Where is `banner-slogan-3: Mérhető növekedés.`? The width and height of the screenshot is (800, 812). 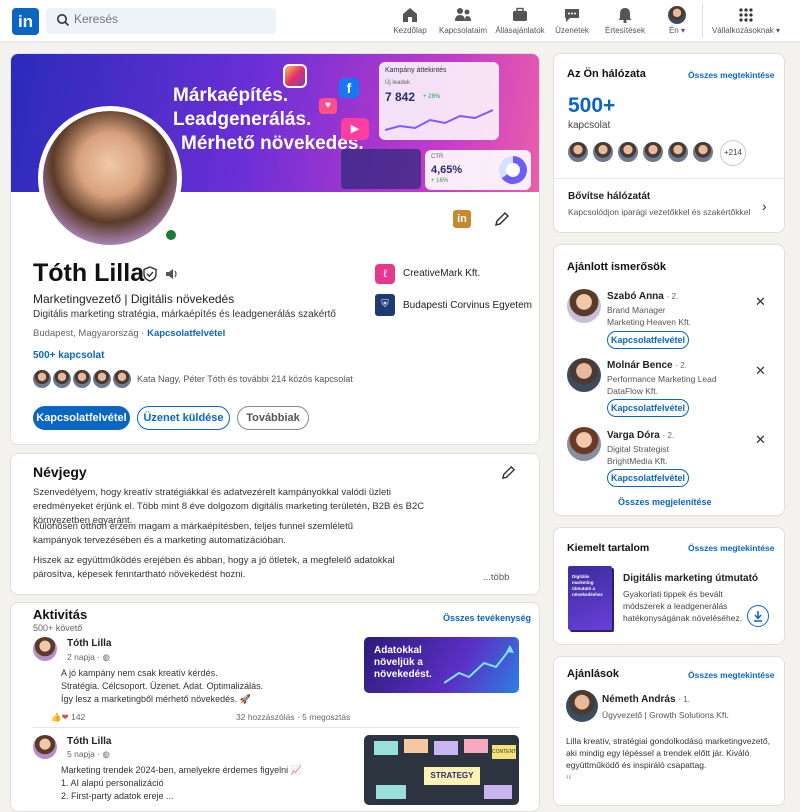 banner-slogan-3: Mérhető növekedés. is located at coordinates (272, 143).